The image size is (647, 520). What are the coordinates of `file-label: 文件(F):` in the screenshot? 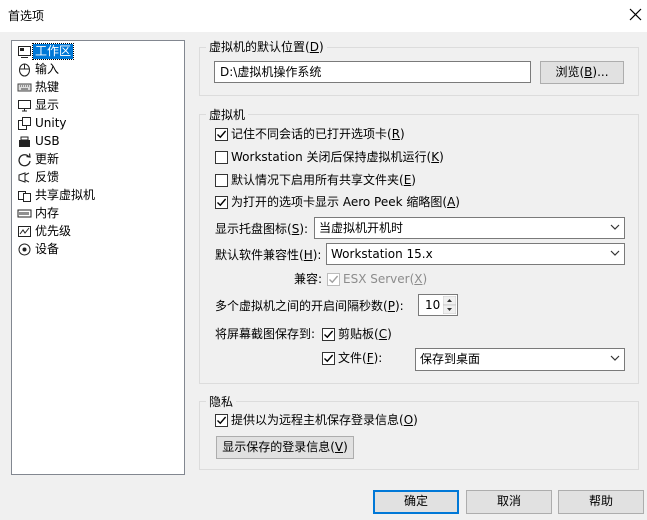 It's located at (360, 358).